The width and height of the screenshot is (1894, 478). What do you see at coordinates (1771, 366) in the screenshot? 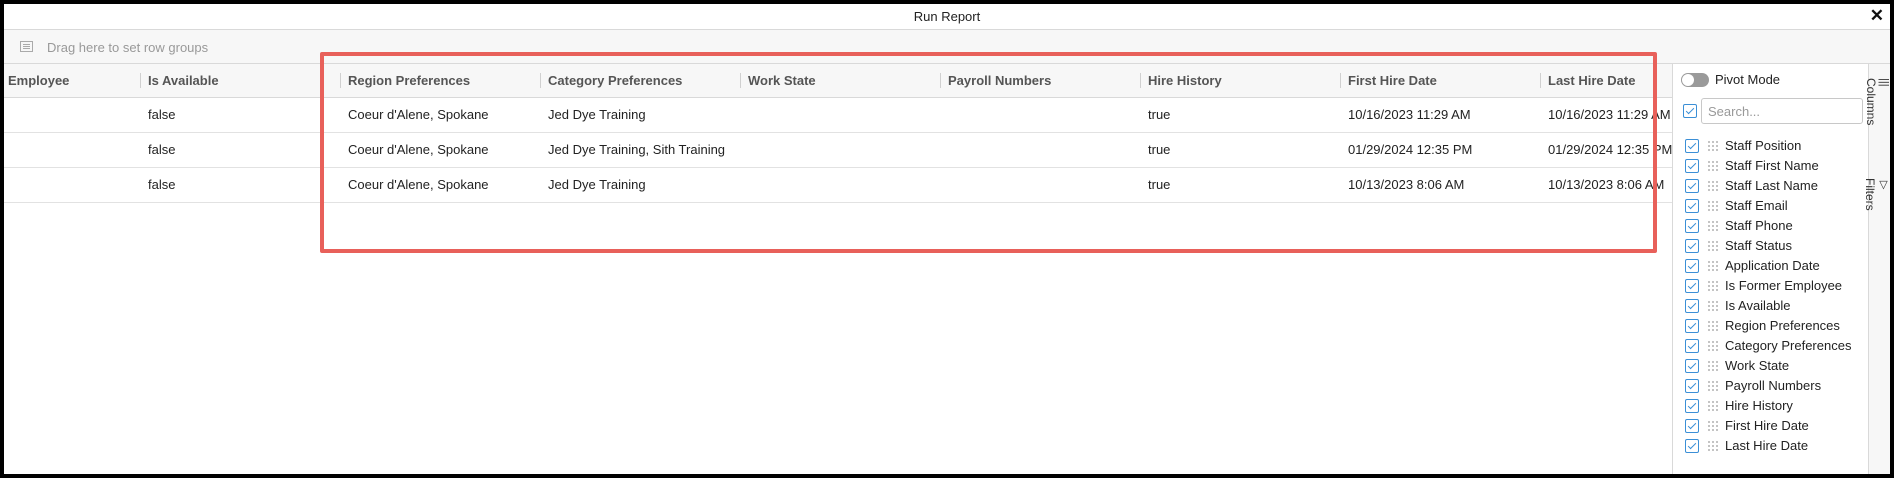
I see `column-toggle-item: Work State` at bounding box center [1771, 366].